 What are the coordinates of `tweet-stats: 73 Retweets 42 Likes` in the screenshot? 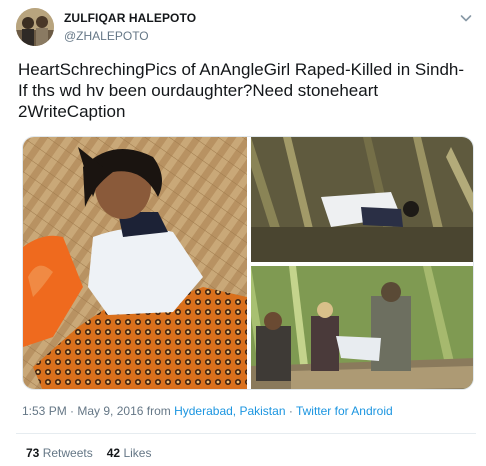 It's located at (88, 453).